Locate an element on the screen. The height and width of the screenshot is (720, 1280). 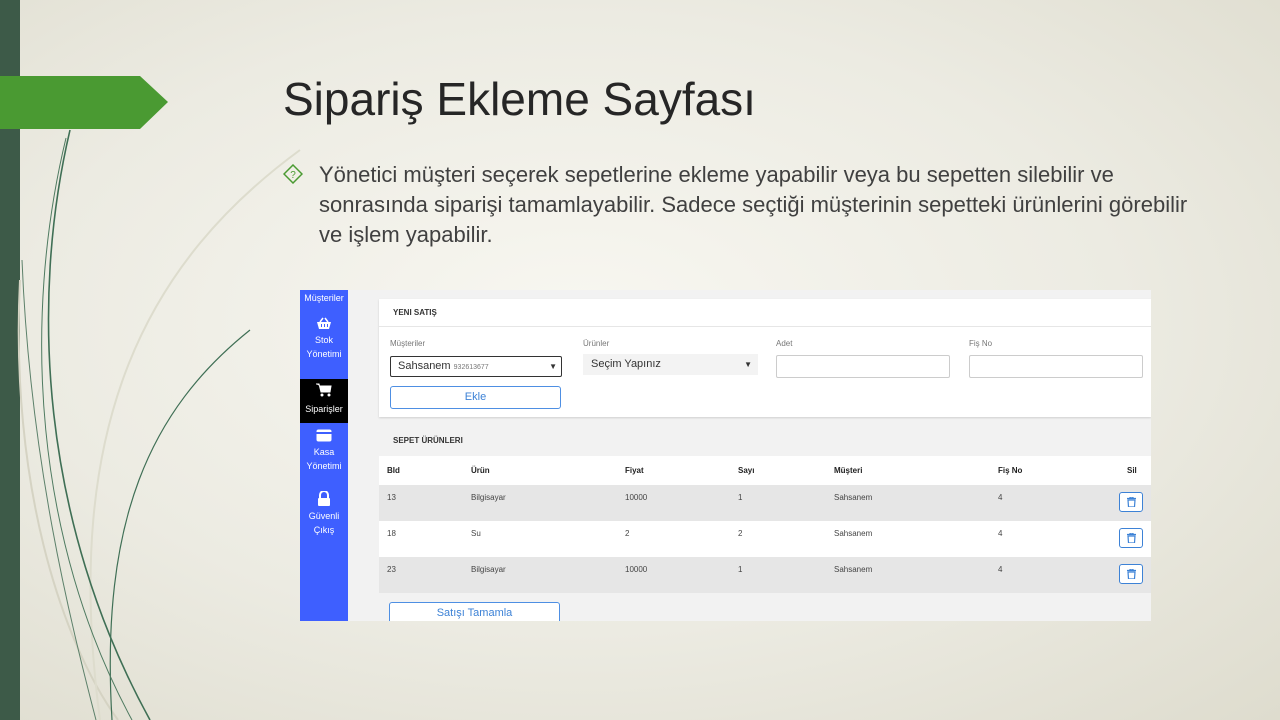
column-header: Fiş No is located at coordinates (1010, 470).